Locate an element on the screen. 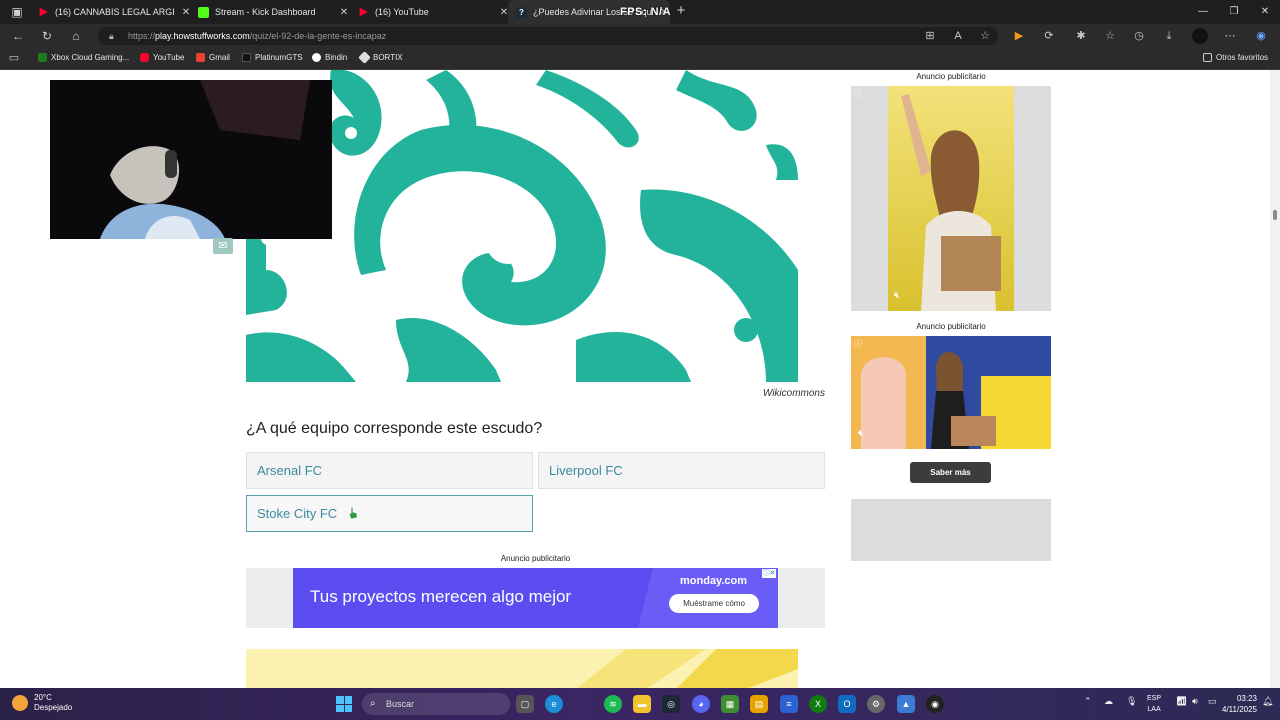 This screenshot has width=1280, height=720. task-view-icon: ▢ is located at coordinates (525, 704).